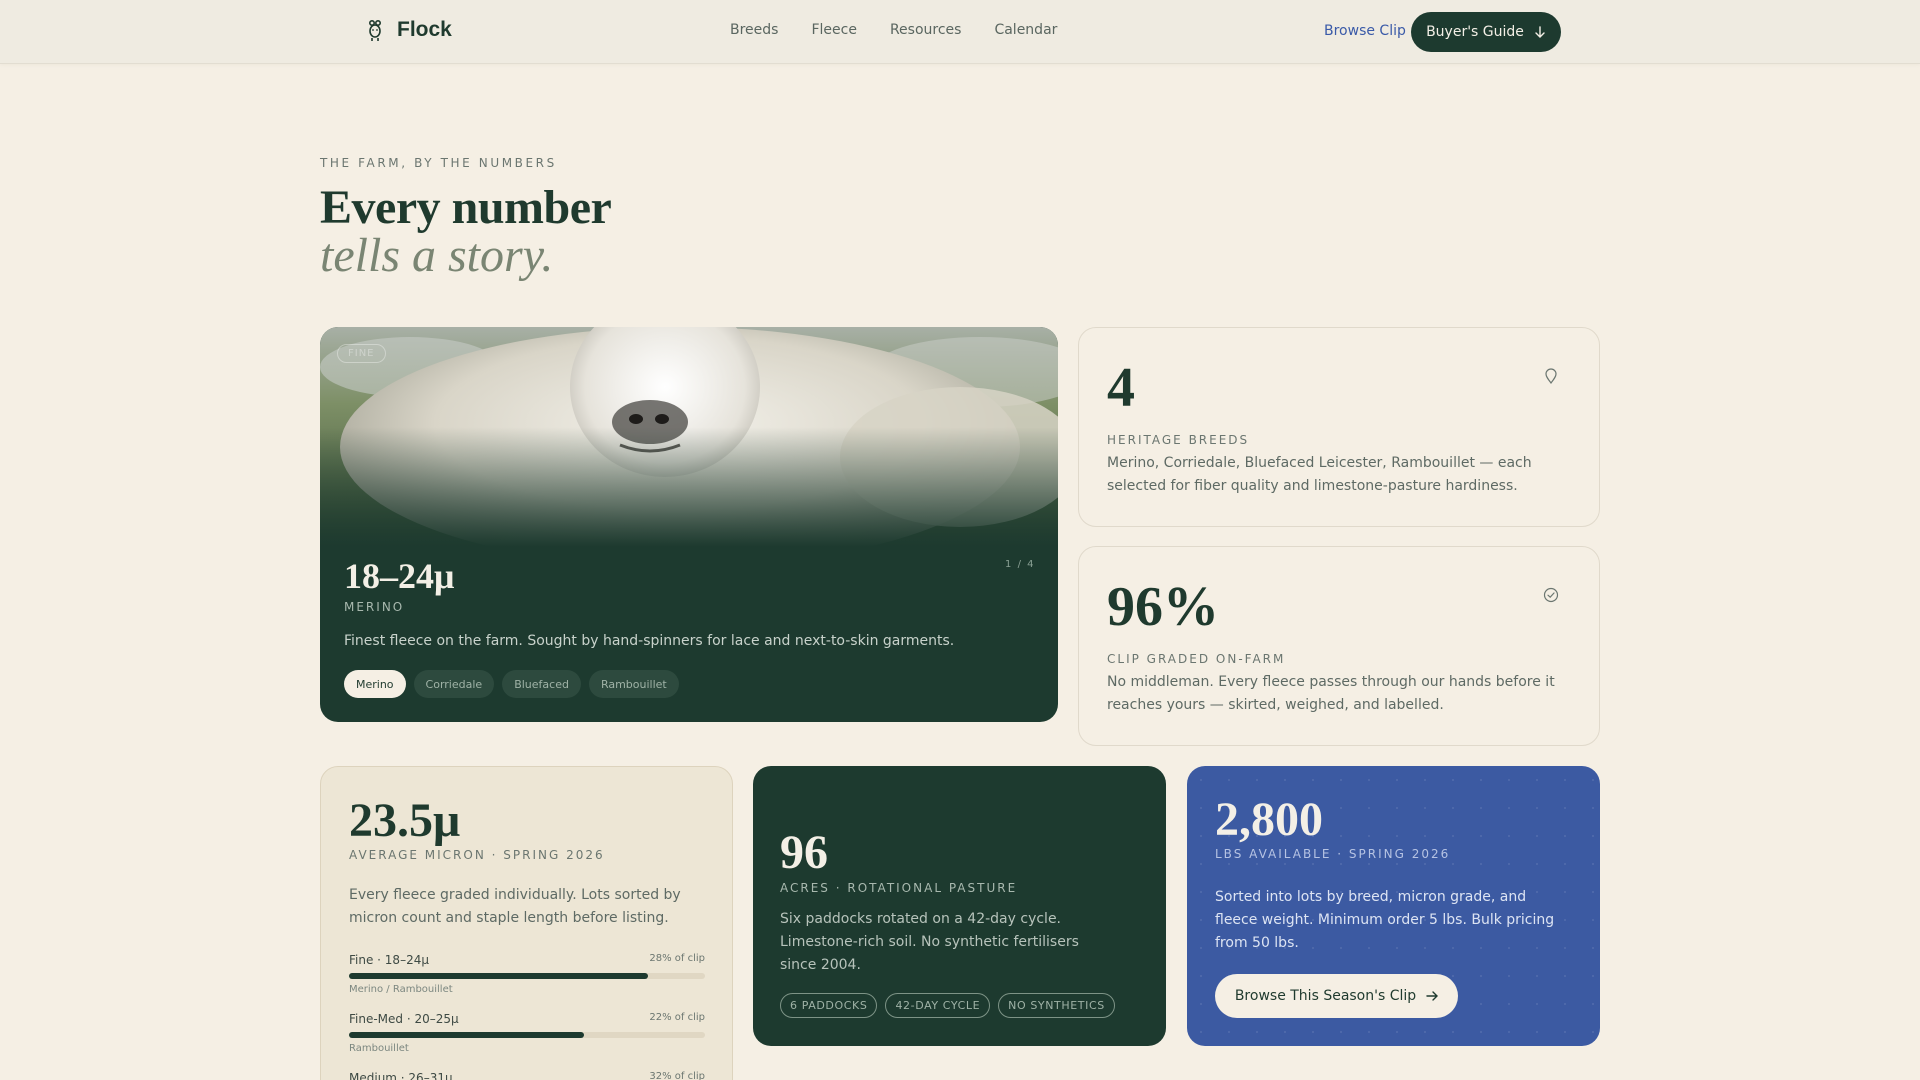 The width and height of the screenshot is (1920, 1080). What do you see at coordinates (1025, 30) in the screenshot?
I see `nav-link-calendar: Calendar` at bounding box center [1025, 30].